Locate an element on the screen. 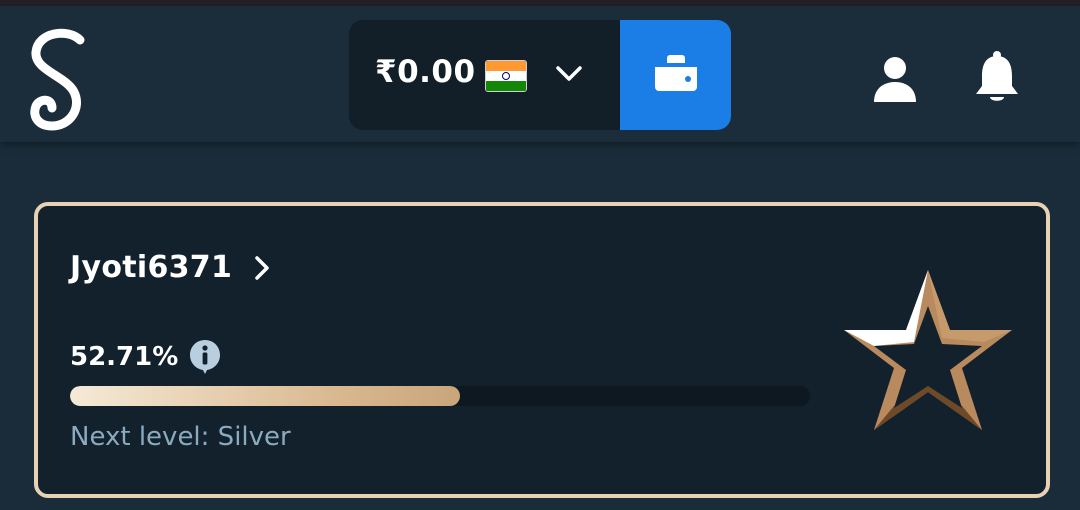 The width and height of the screenshot is (1080, 510). balance-amount: ₹0.00 is located at coordinates (425, 72).